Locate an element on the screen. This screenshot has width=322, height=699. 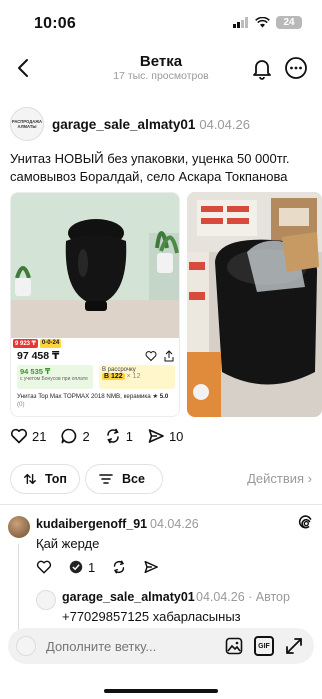
ad-installment-value: В 122 × 12 is located at coordinates (137, 376).